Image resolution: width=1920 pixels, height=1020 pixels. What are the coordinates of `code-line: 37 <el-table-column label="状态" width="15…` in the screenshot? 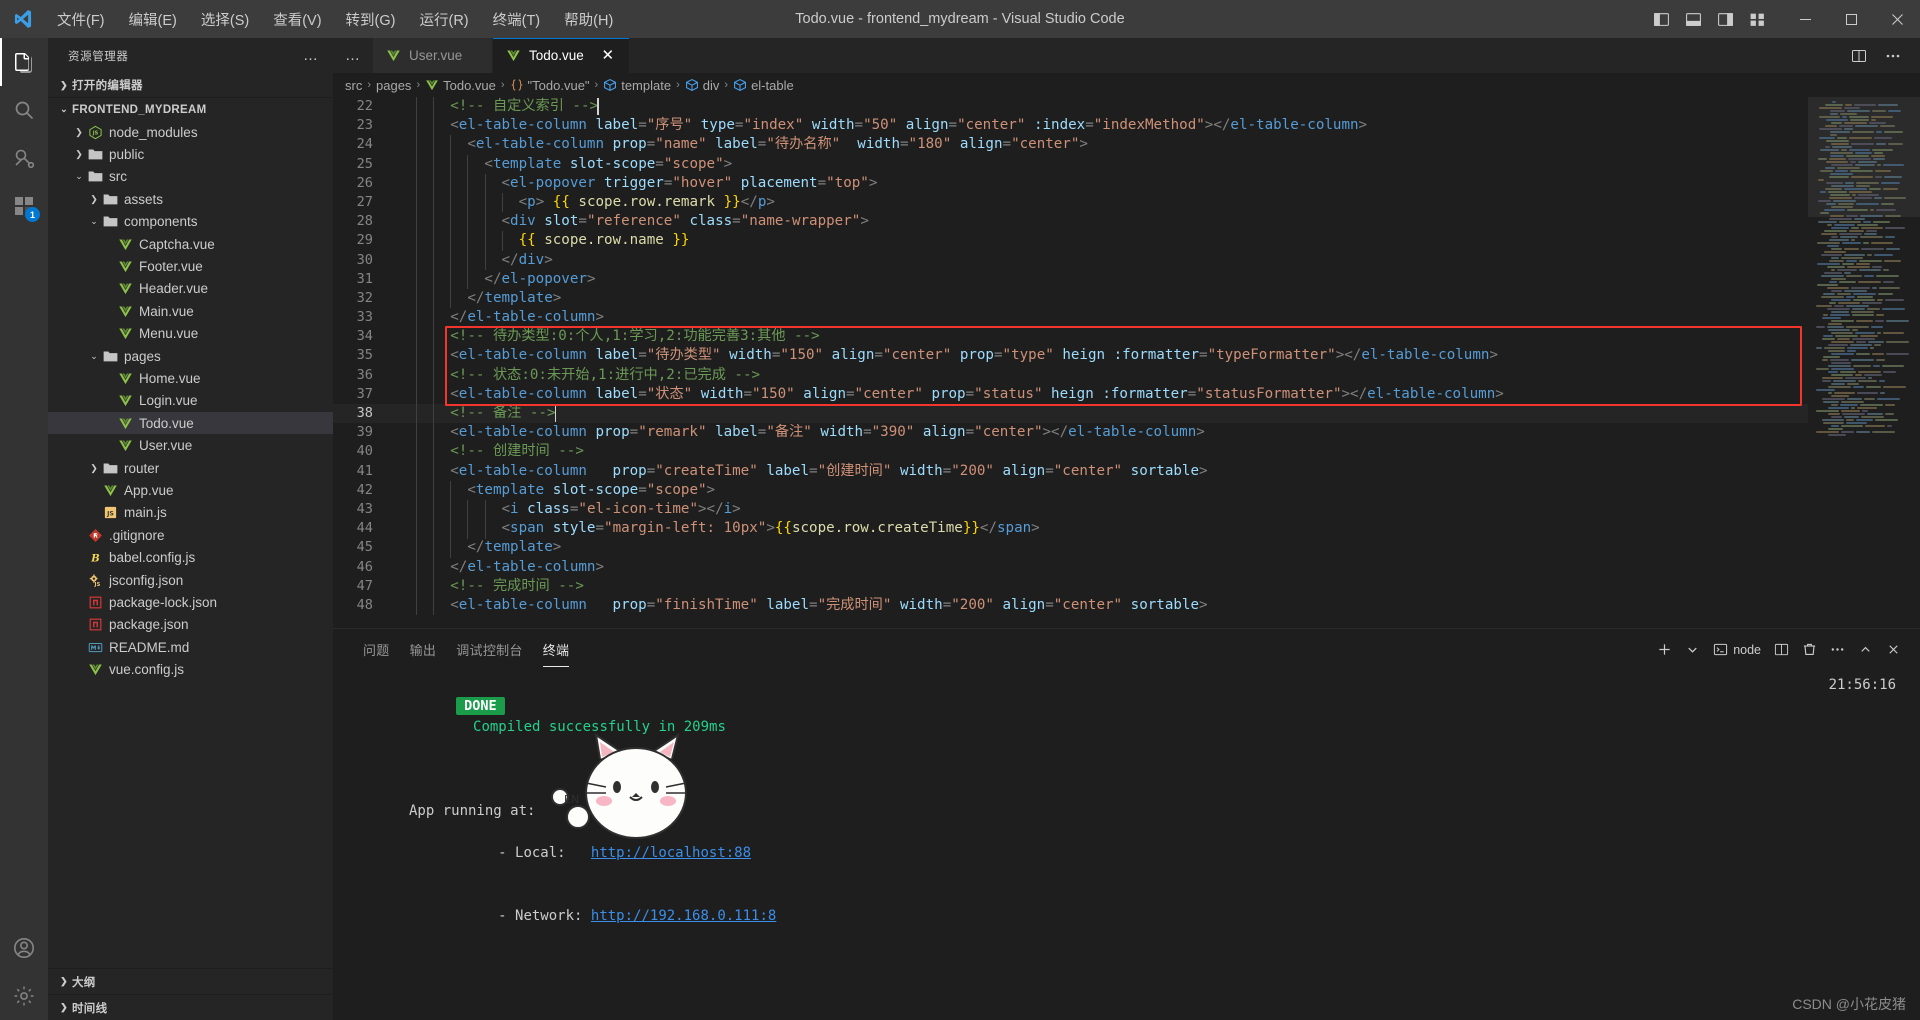 It's located at (1070, 394).